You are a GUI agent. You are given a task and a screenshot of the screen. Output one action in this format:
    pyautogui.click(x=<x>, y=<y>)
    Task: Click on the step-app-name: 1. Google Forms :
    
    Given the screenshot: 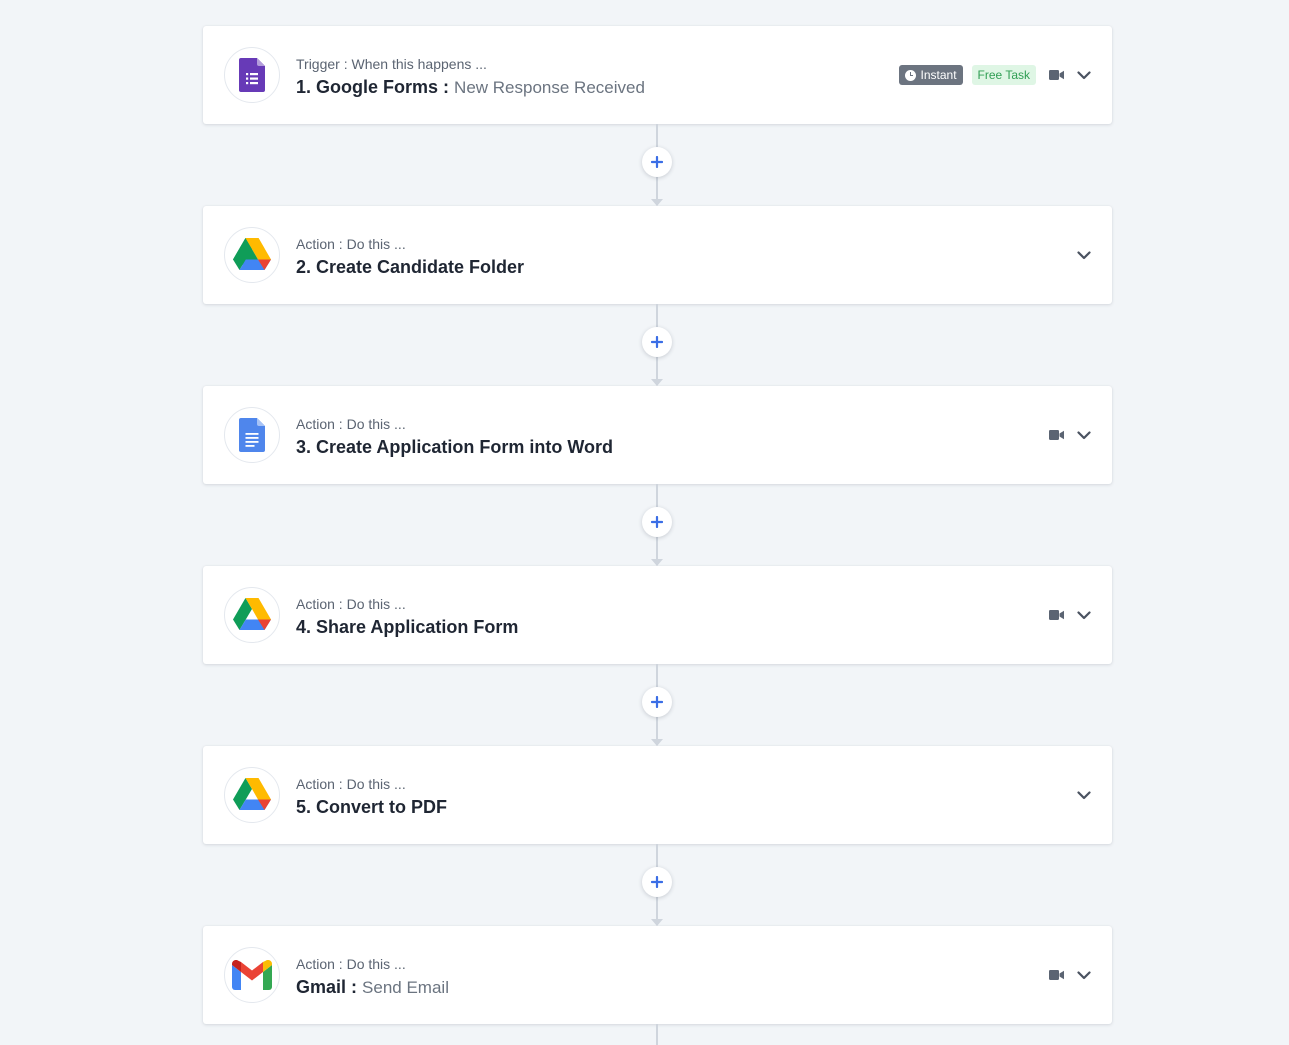 What is the action you would take?
    pyautogui.click(x=373, y=87)
    